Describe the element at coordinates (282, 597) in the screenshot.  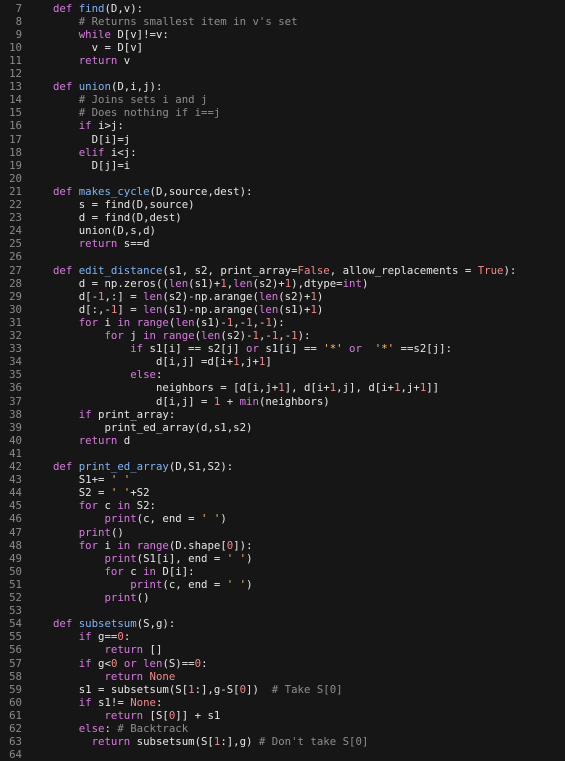
I see `code-line: 52 print()` at that location.